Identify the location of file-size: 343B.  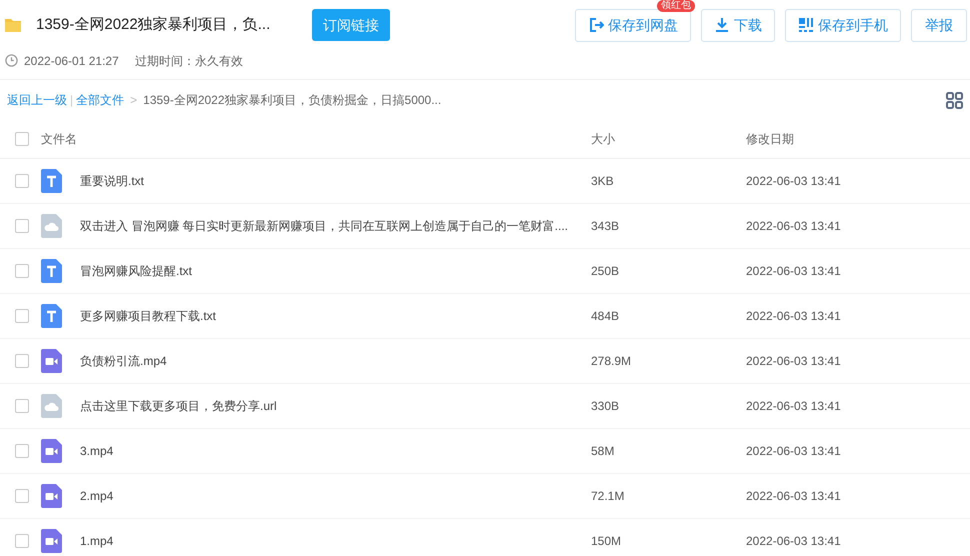
(605, 226).